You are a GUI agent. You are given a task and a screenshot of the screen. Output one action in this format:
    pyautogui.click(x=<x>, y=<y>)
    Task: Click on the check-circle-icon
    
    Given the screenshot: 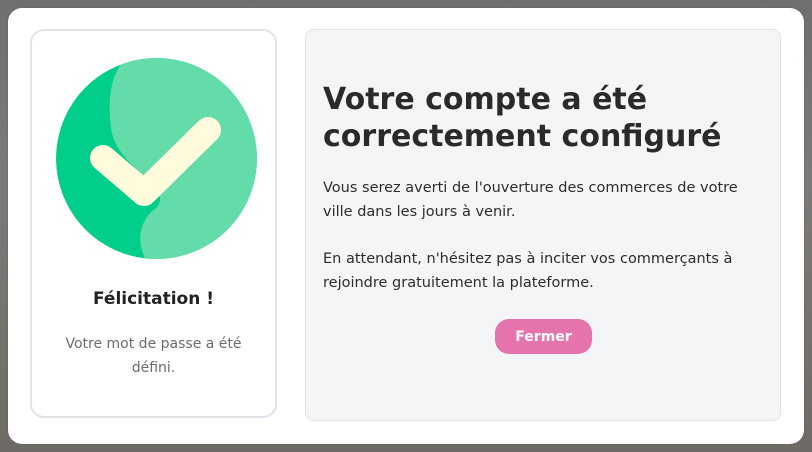 What is the action you would take?
    pyautogui.click(x=156, y=158)
    